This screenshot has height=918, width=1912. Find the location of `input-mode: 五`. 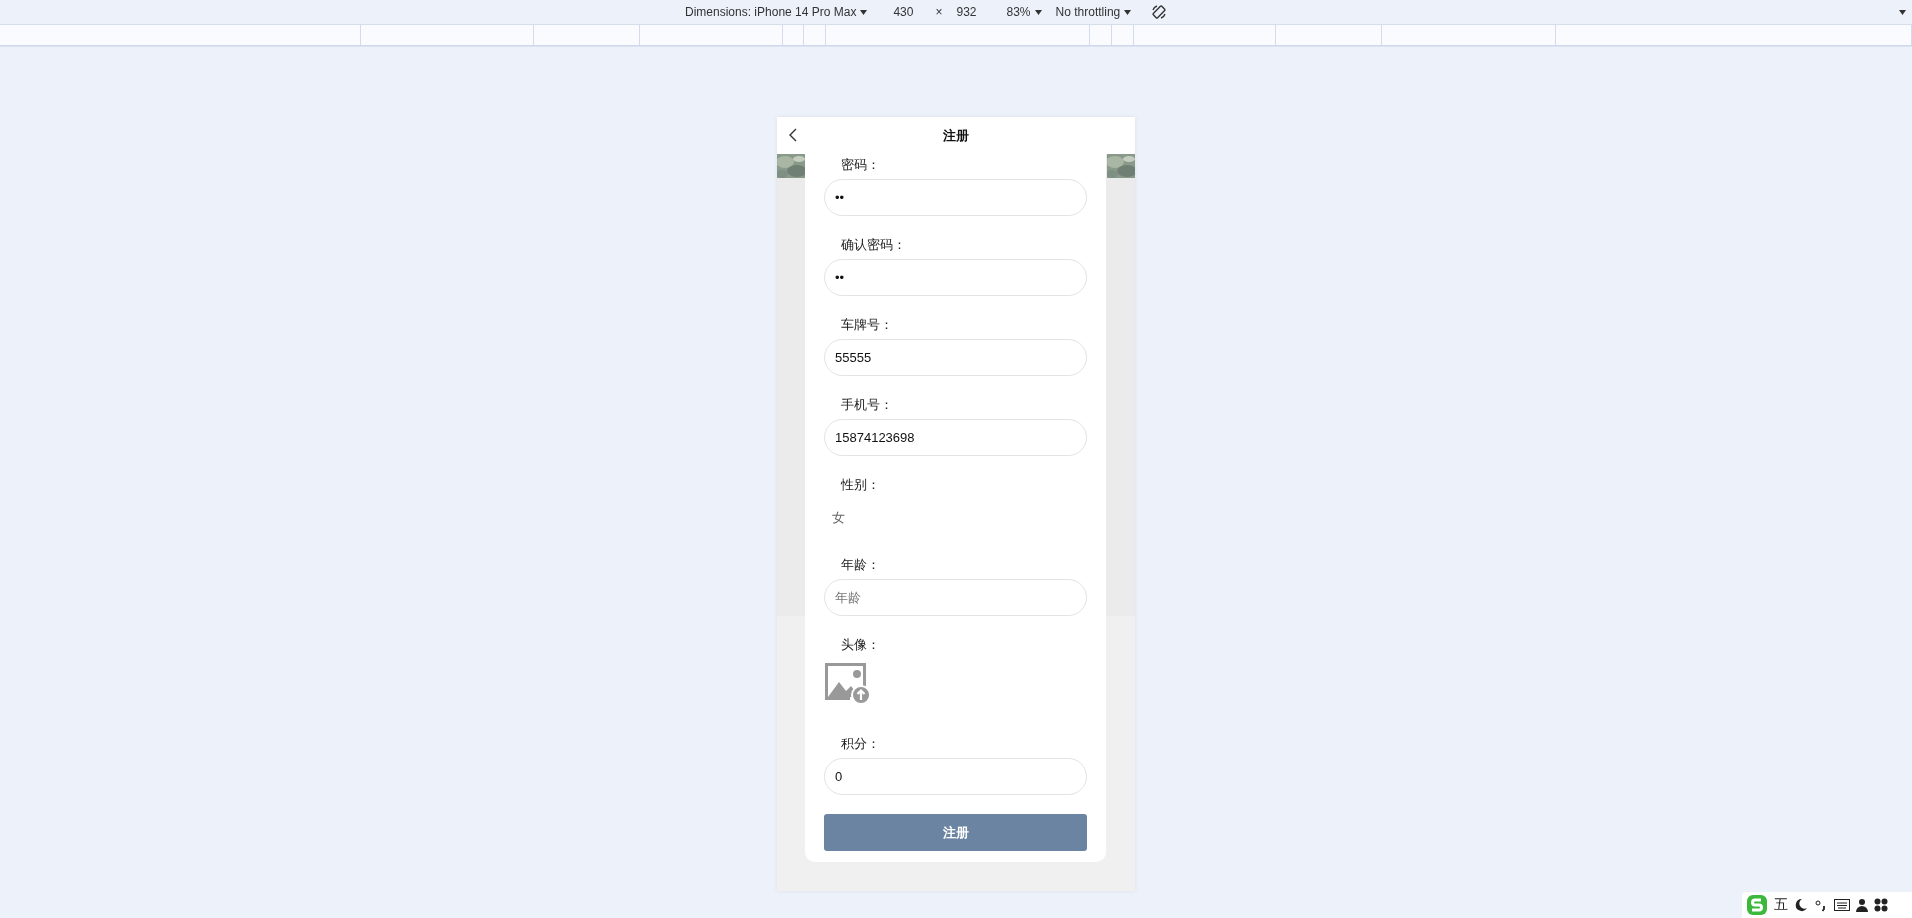

input-mode: 五 is located at coordinates (1781, 905).